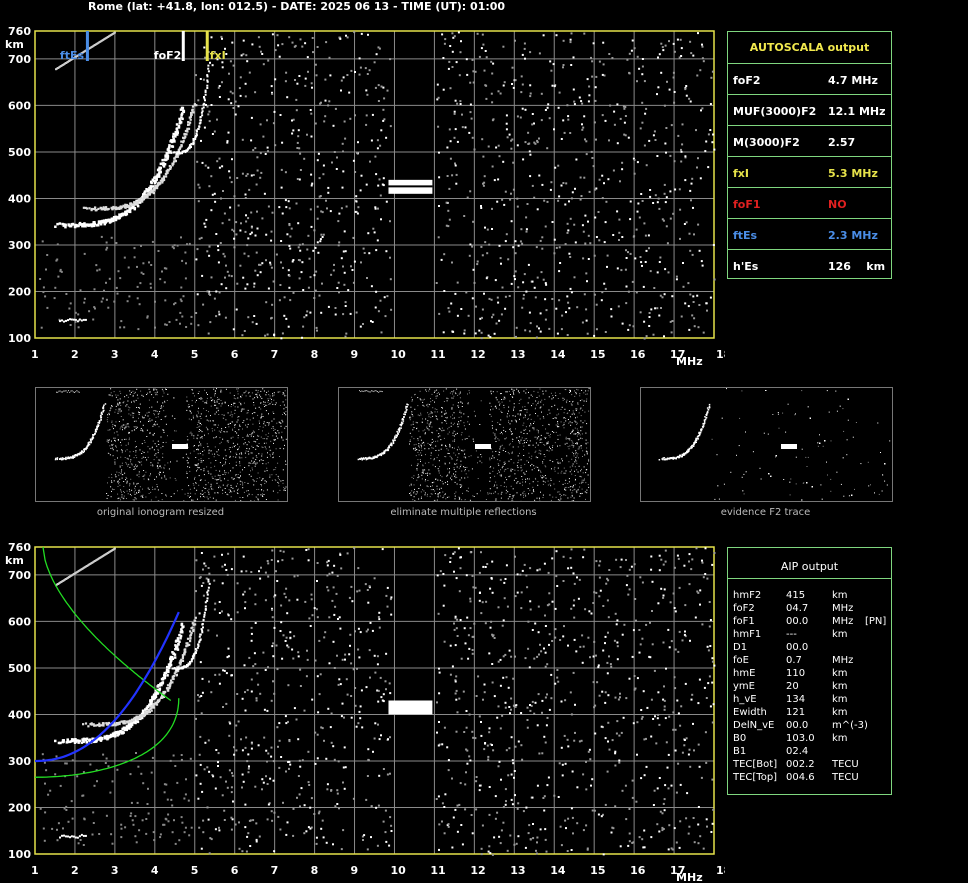 The width and height of the screenshot is (968, 883). What do you see at coordinates (800, 738) in the screenshot?
I see `aip-value: 103.0` at bounding box center [800, 738].